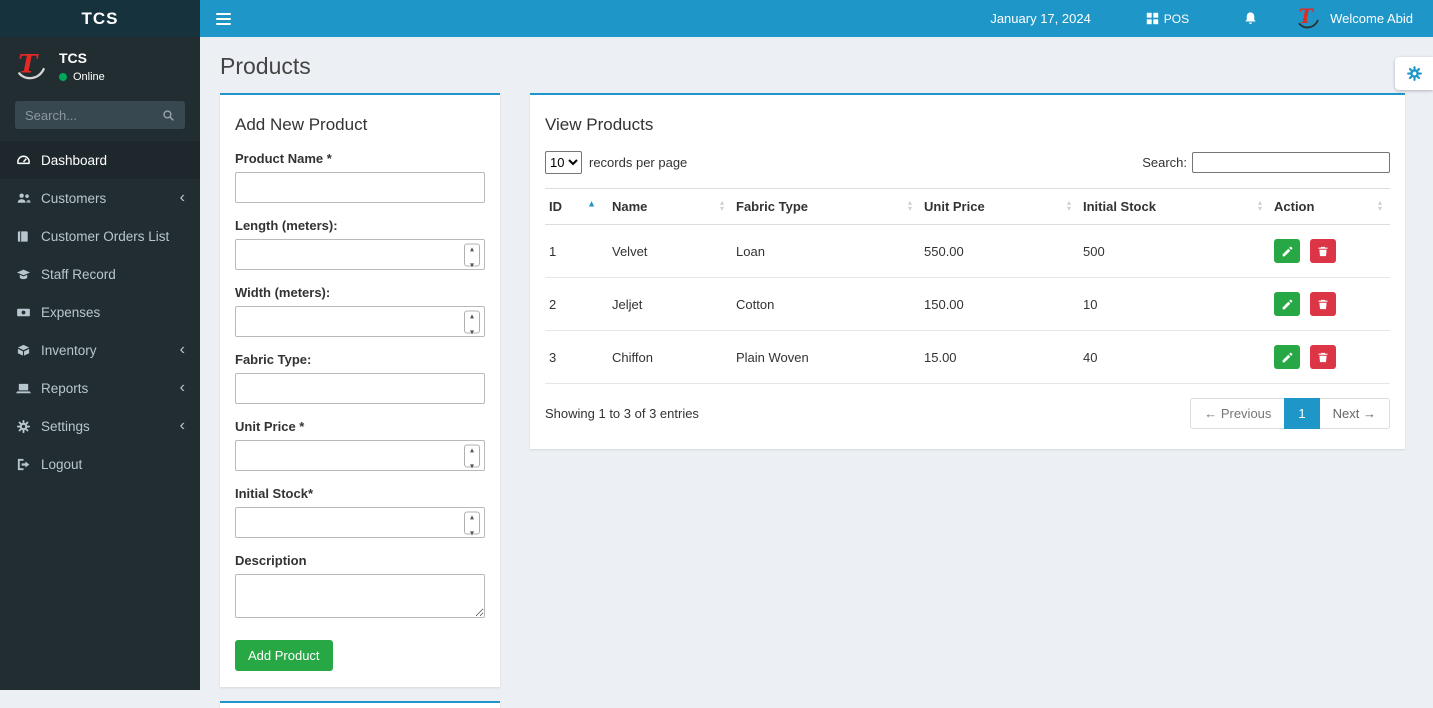 This screenshot has height=708, width=1433. What do you see at coordinates (64, 388) in the screenshot?
I see `sidebar-item-label: Reports` at bounding box center [64, 388].